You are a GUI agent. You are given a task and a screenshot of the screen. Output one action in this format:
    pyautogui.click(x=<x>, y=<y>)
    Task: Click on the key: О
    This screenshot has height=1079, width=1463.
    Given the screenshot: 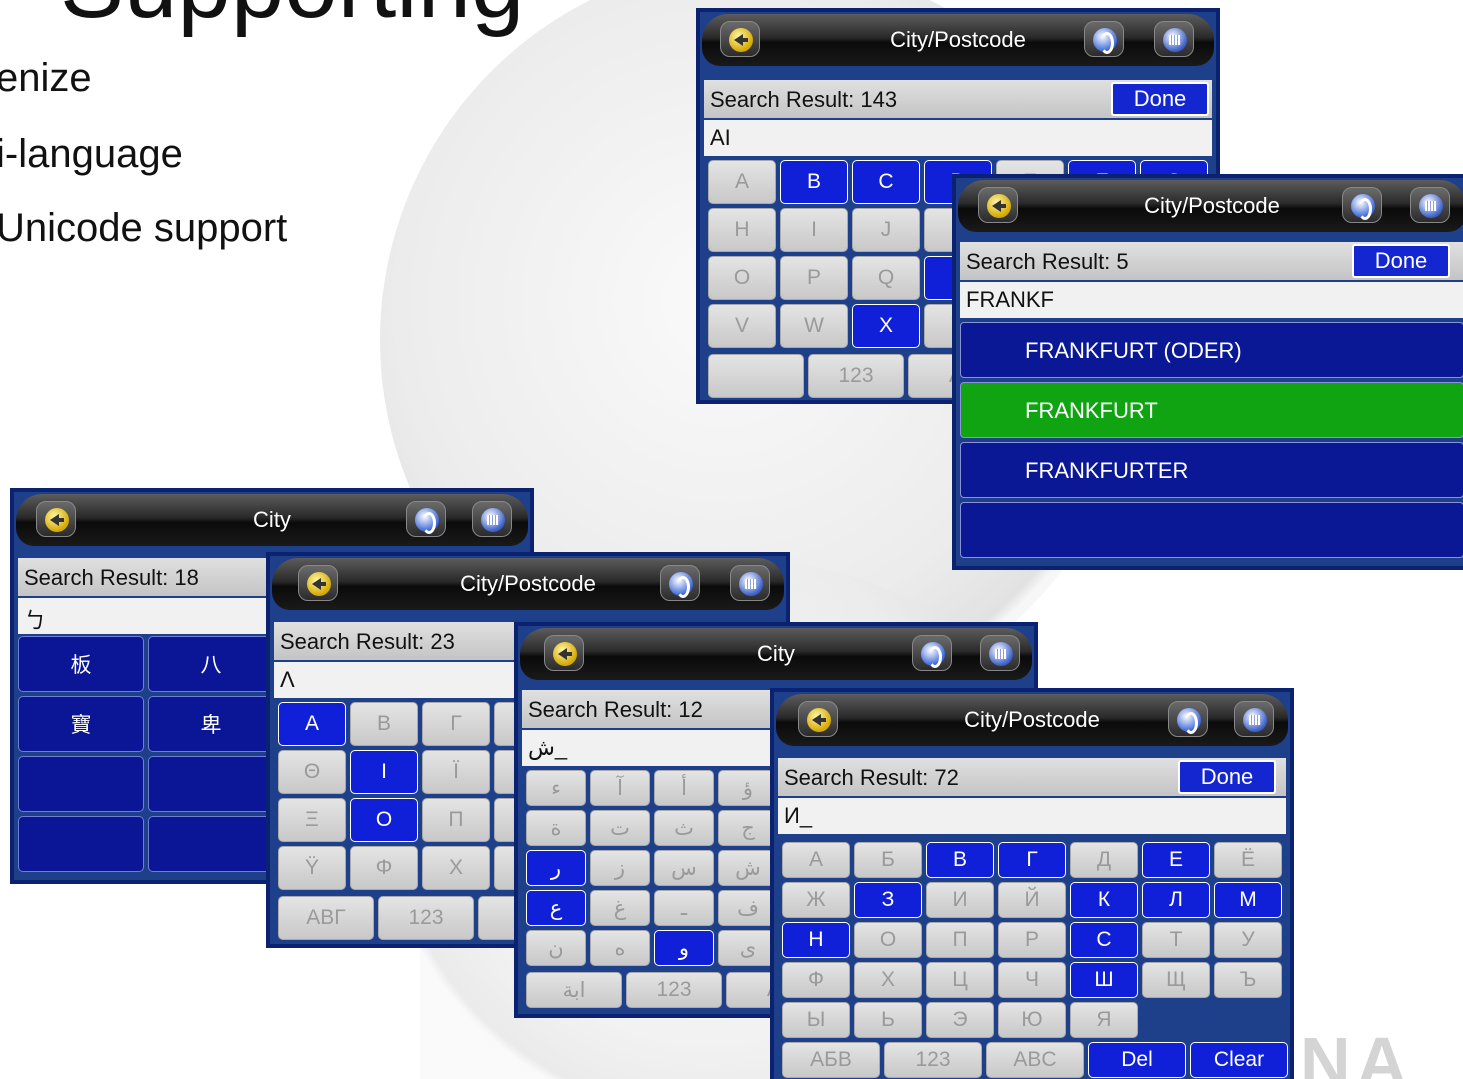 What is the action you would take?
    pyautogui.click(x=888, y=940)
    